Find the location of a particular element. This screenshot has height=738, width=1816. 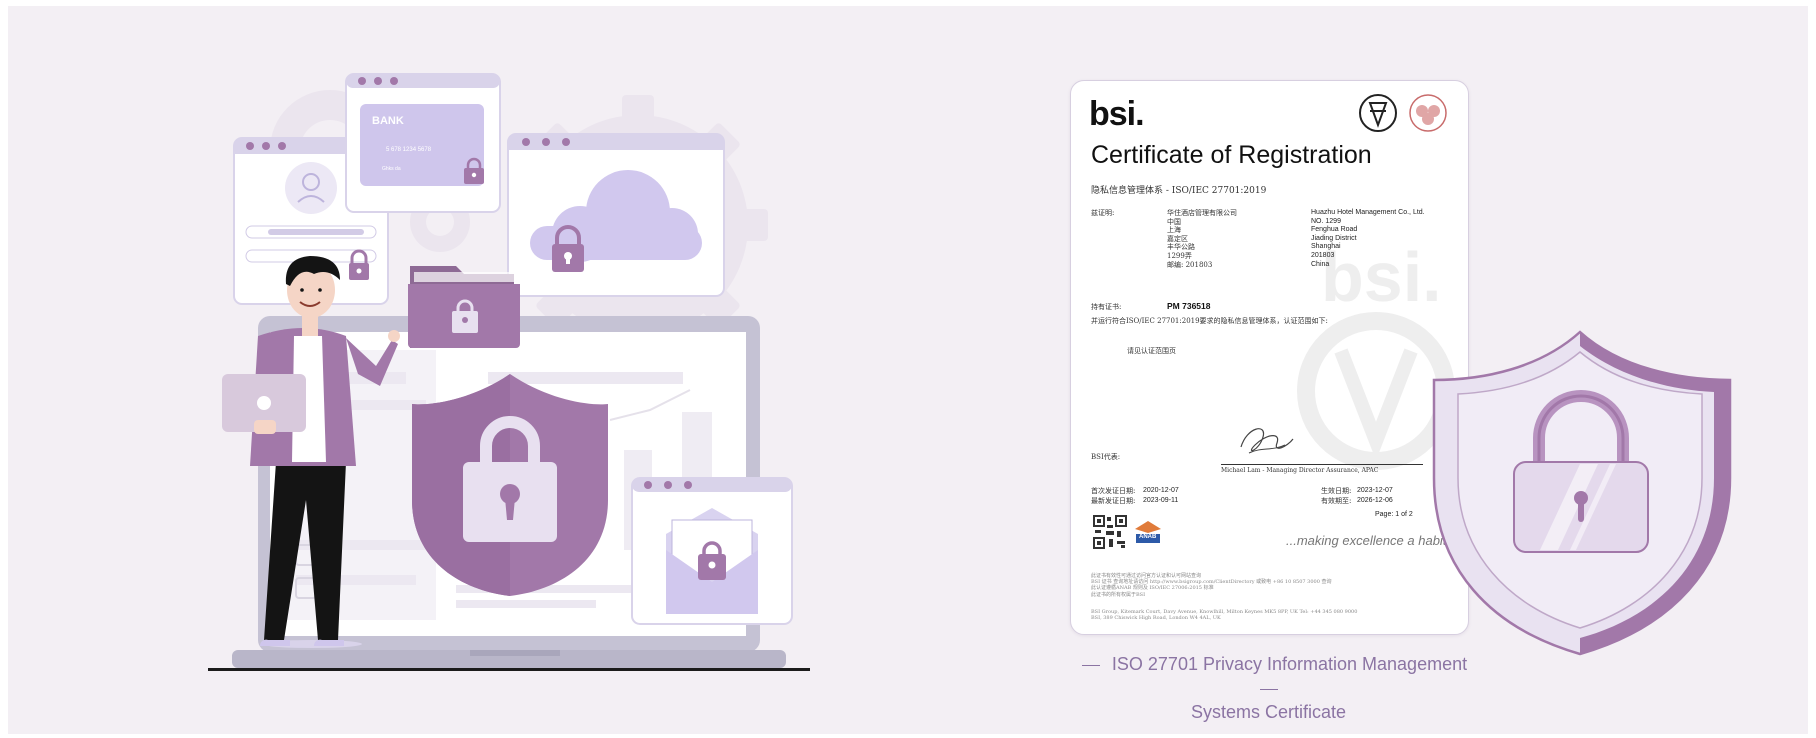

shield-icon is located at coordinates (510, 485).